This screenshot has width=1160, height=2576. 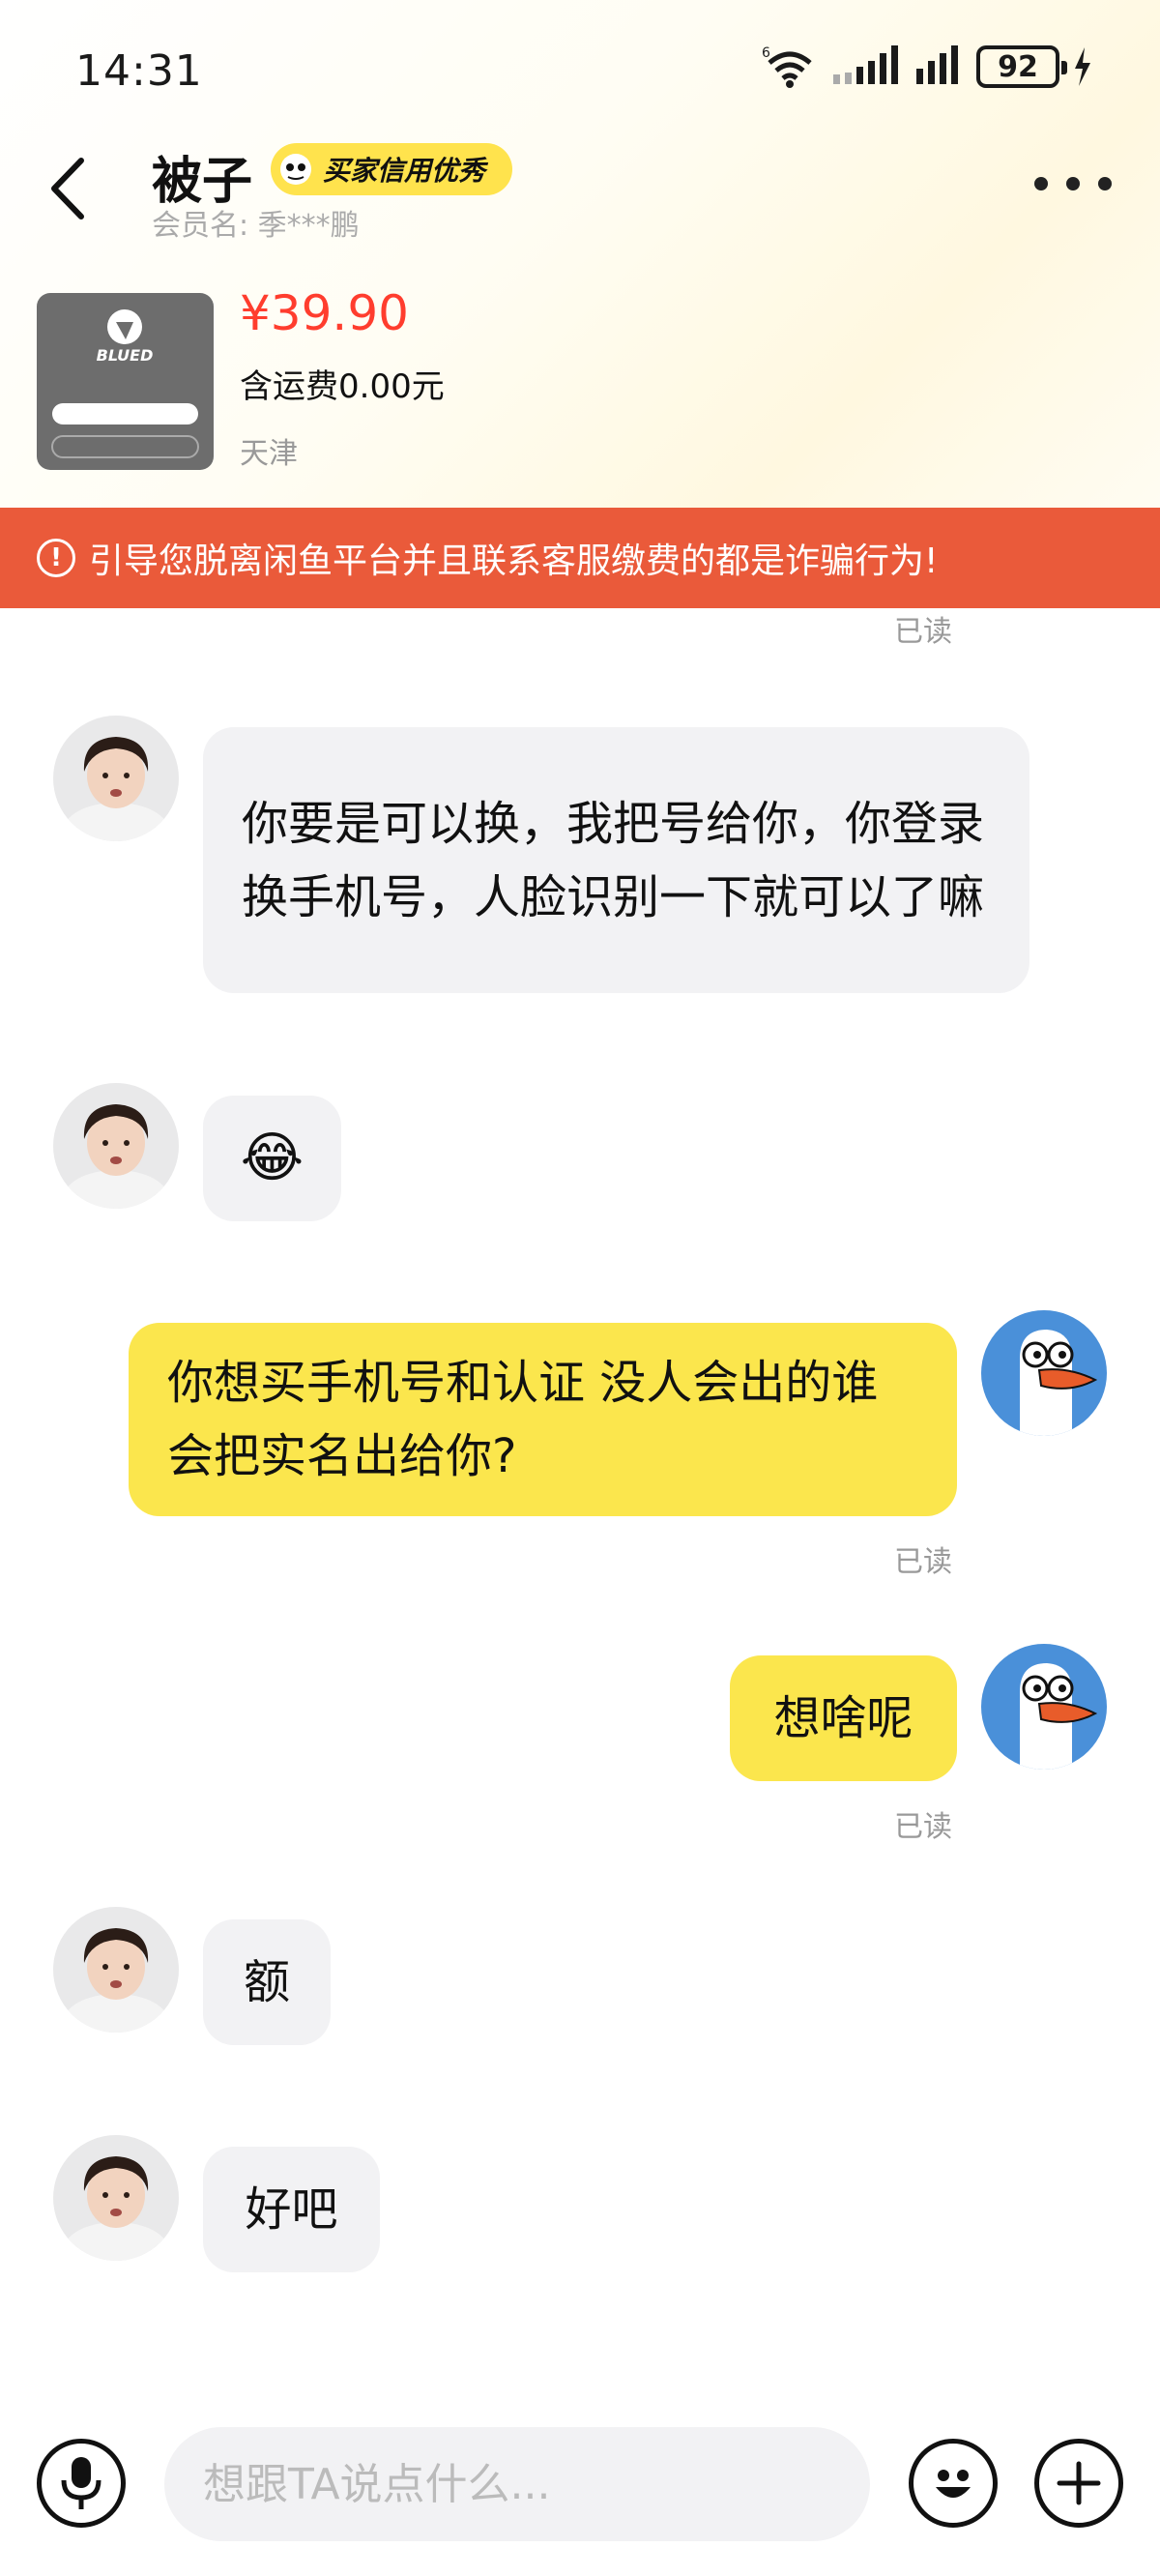 I want to click on product-thumbnail: BLUED, so click(x=126, y=381).